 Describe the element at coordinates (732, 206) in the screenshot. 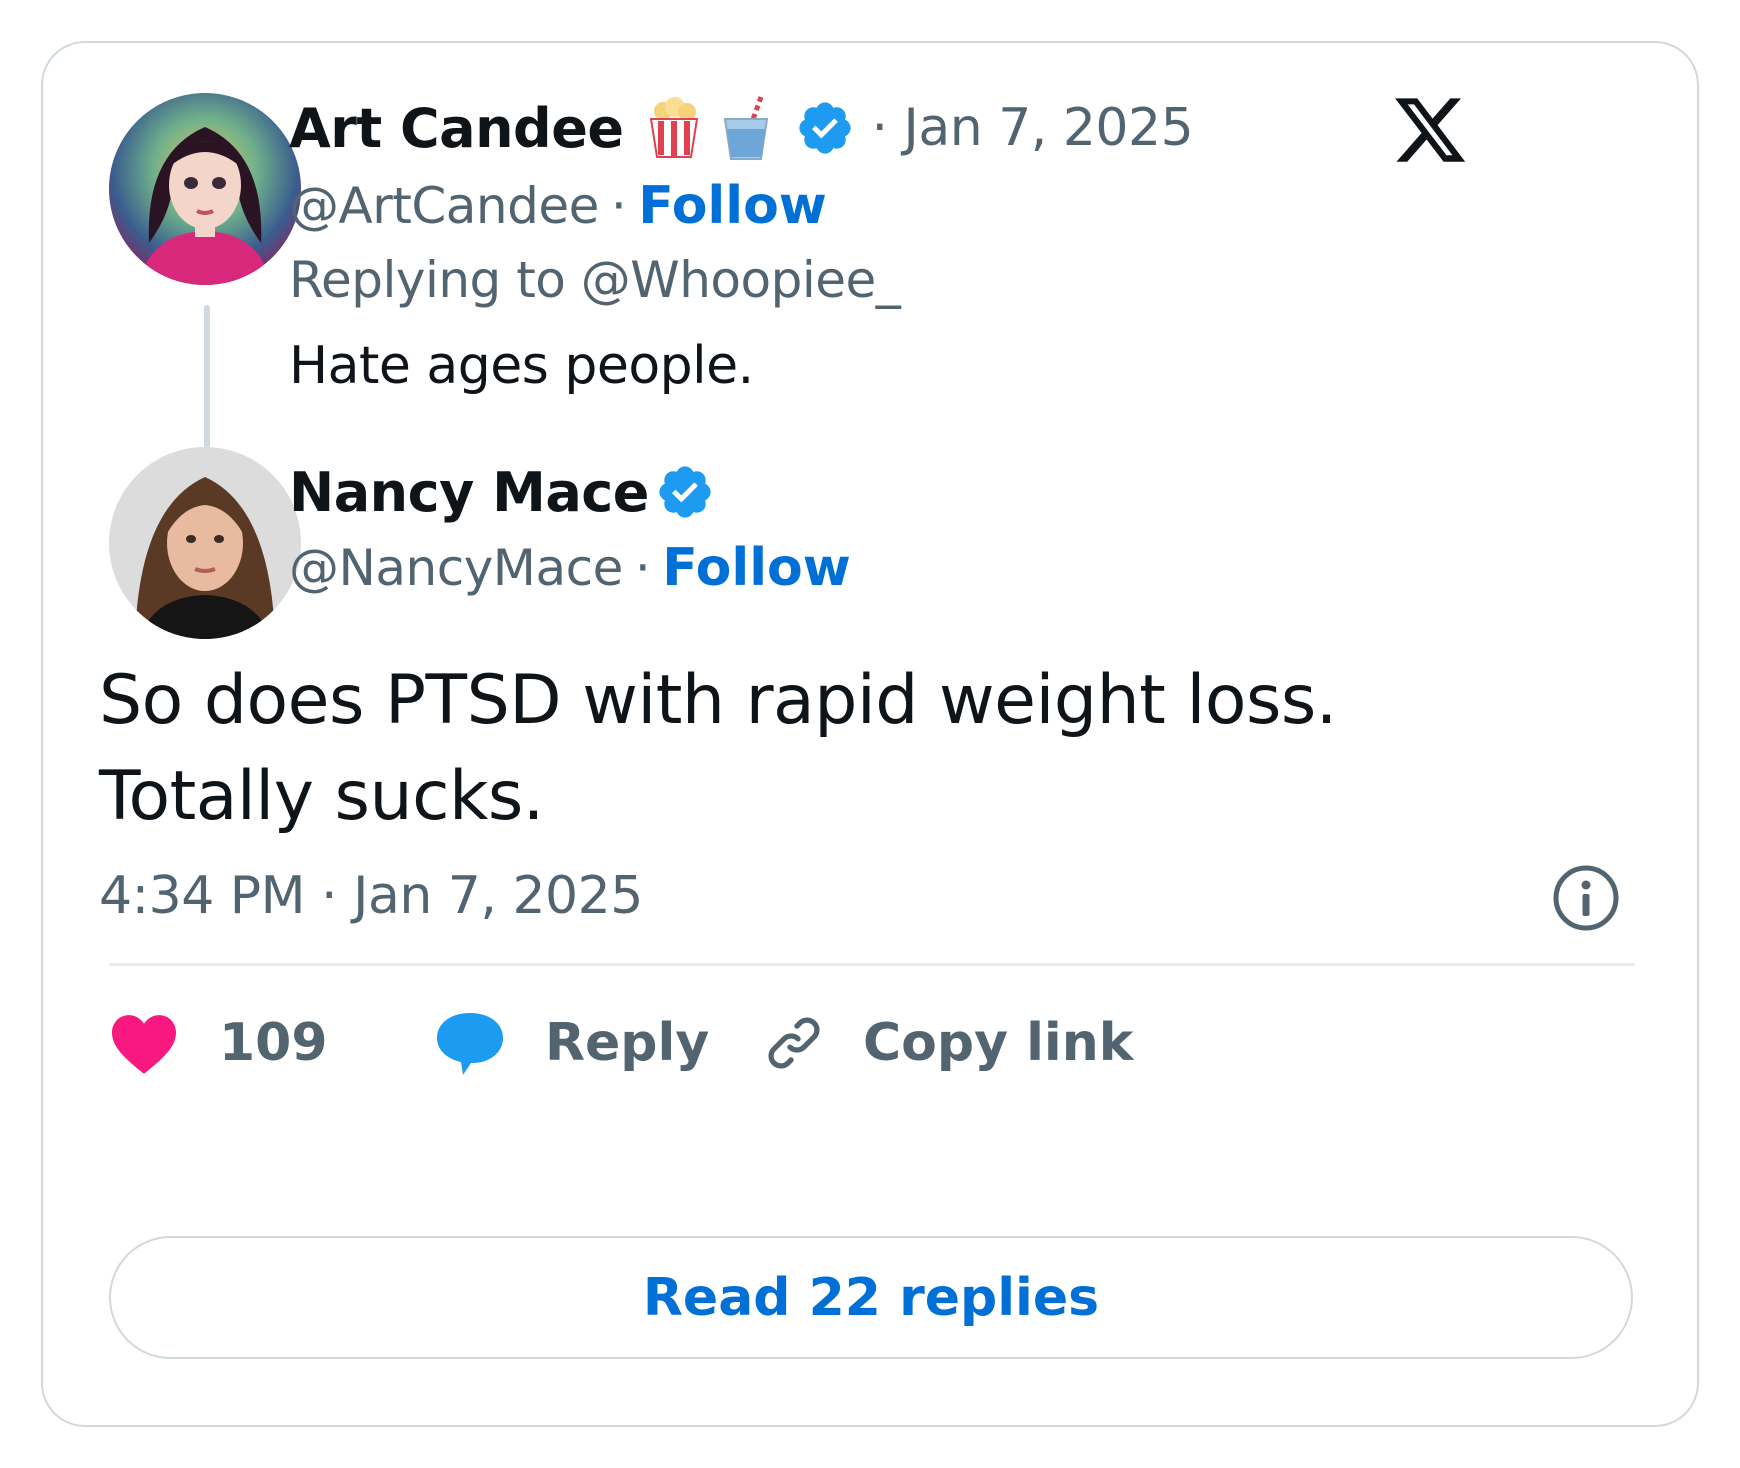

I see `follow-art-candee-button: Follow` at that location.